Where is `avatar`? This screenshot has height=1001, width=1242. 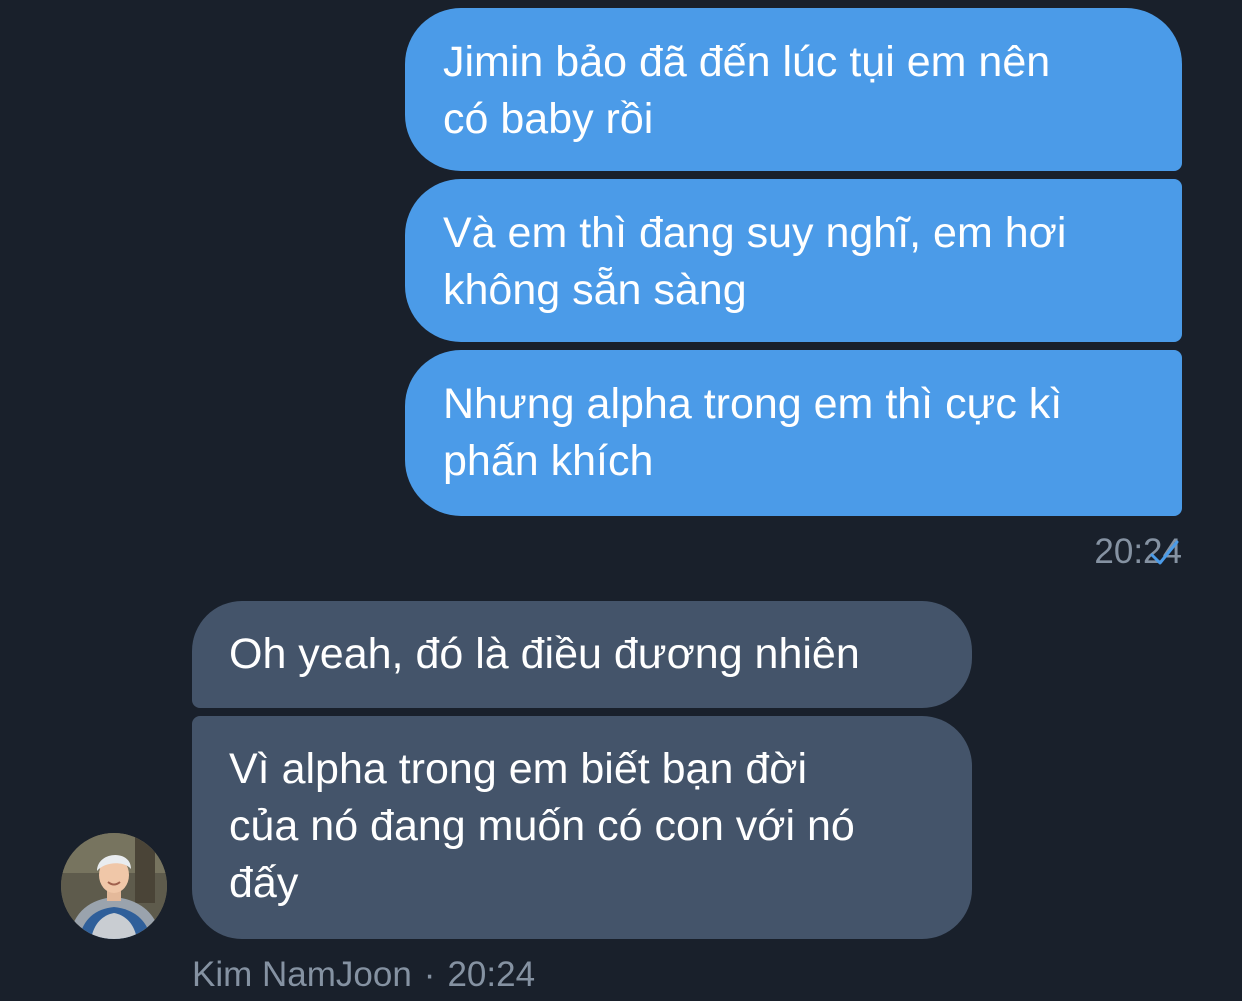
avatar is located at coordinates (114, 886).